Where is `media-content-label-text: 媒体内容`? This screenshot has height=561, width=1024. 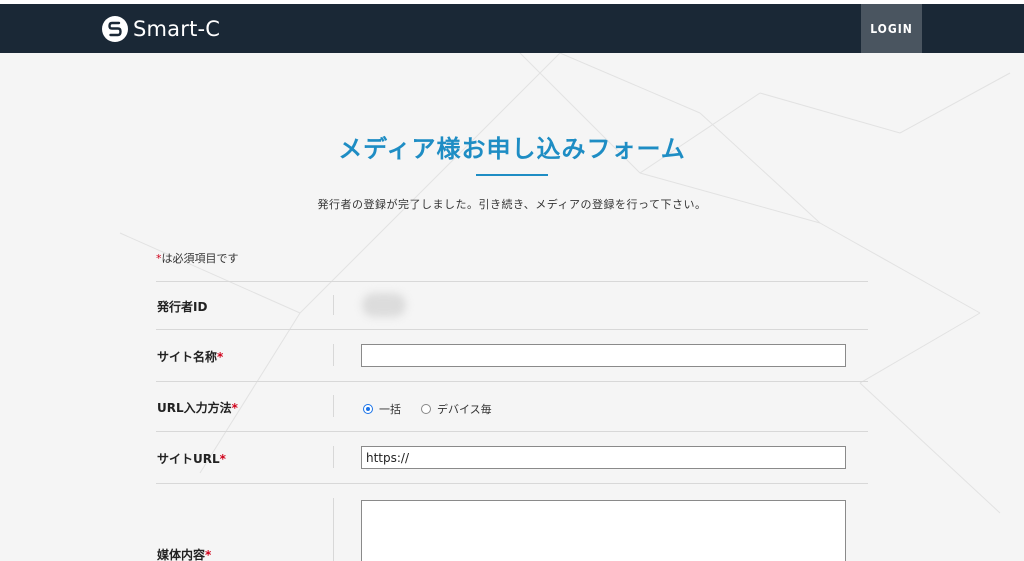
media-content-label-text: 媒体内容 is located at coordinates (181, 554).